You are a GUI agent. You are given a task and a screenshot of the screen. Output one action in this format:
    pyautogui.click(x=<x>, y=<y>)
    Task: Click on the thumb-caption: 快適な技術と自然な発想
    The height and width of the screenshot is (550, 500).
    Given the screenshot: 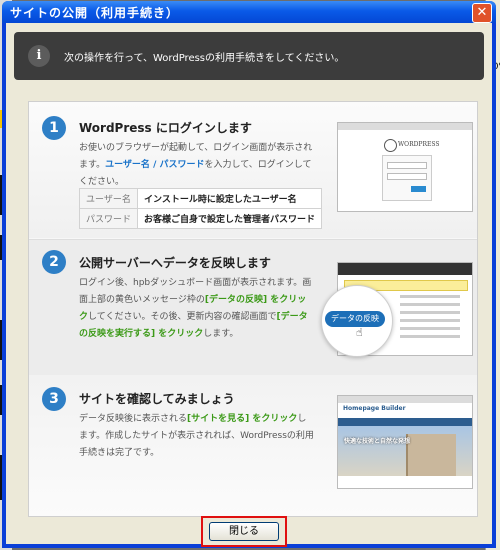 What is the action you would take?
    pyautogui.click(x=377, y=441)
    